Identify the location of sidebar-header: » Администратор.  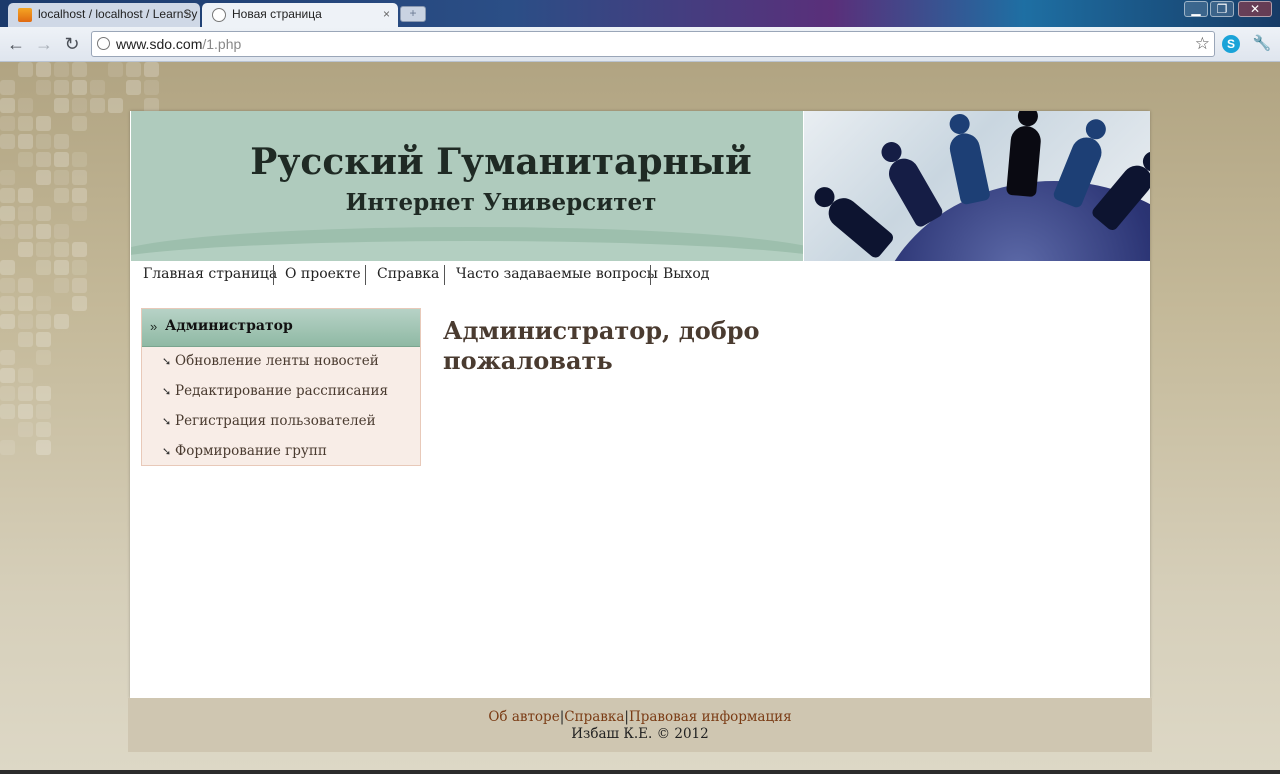
(281, 328).